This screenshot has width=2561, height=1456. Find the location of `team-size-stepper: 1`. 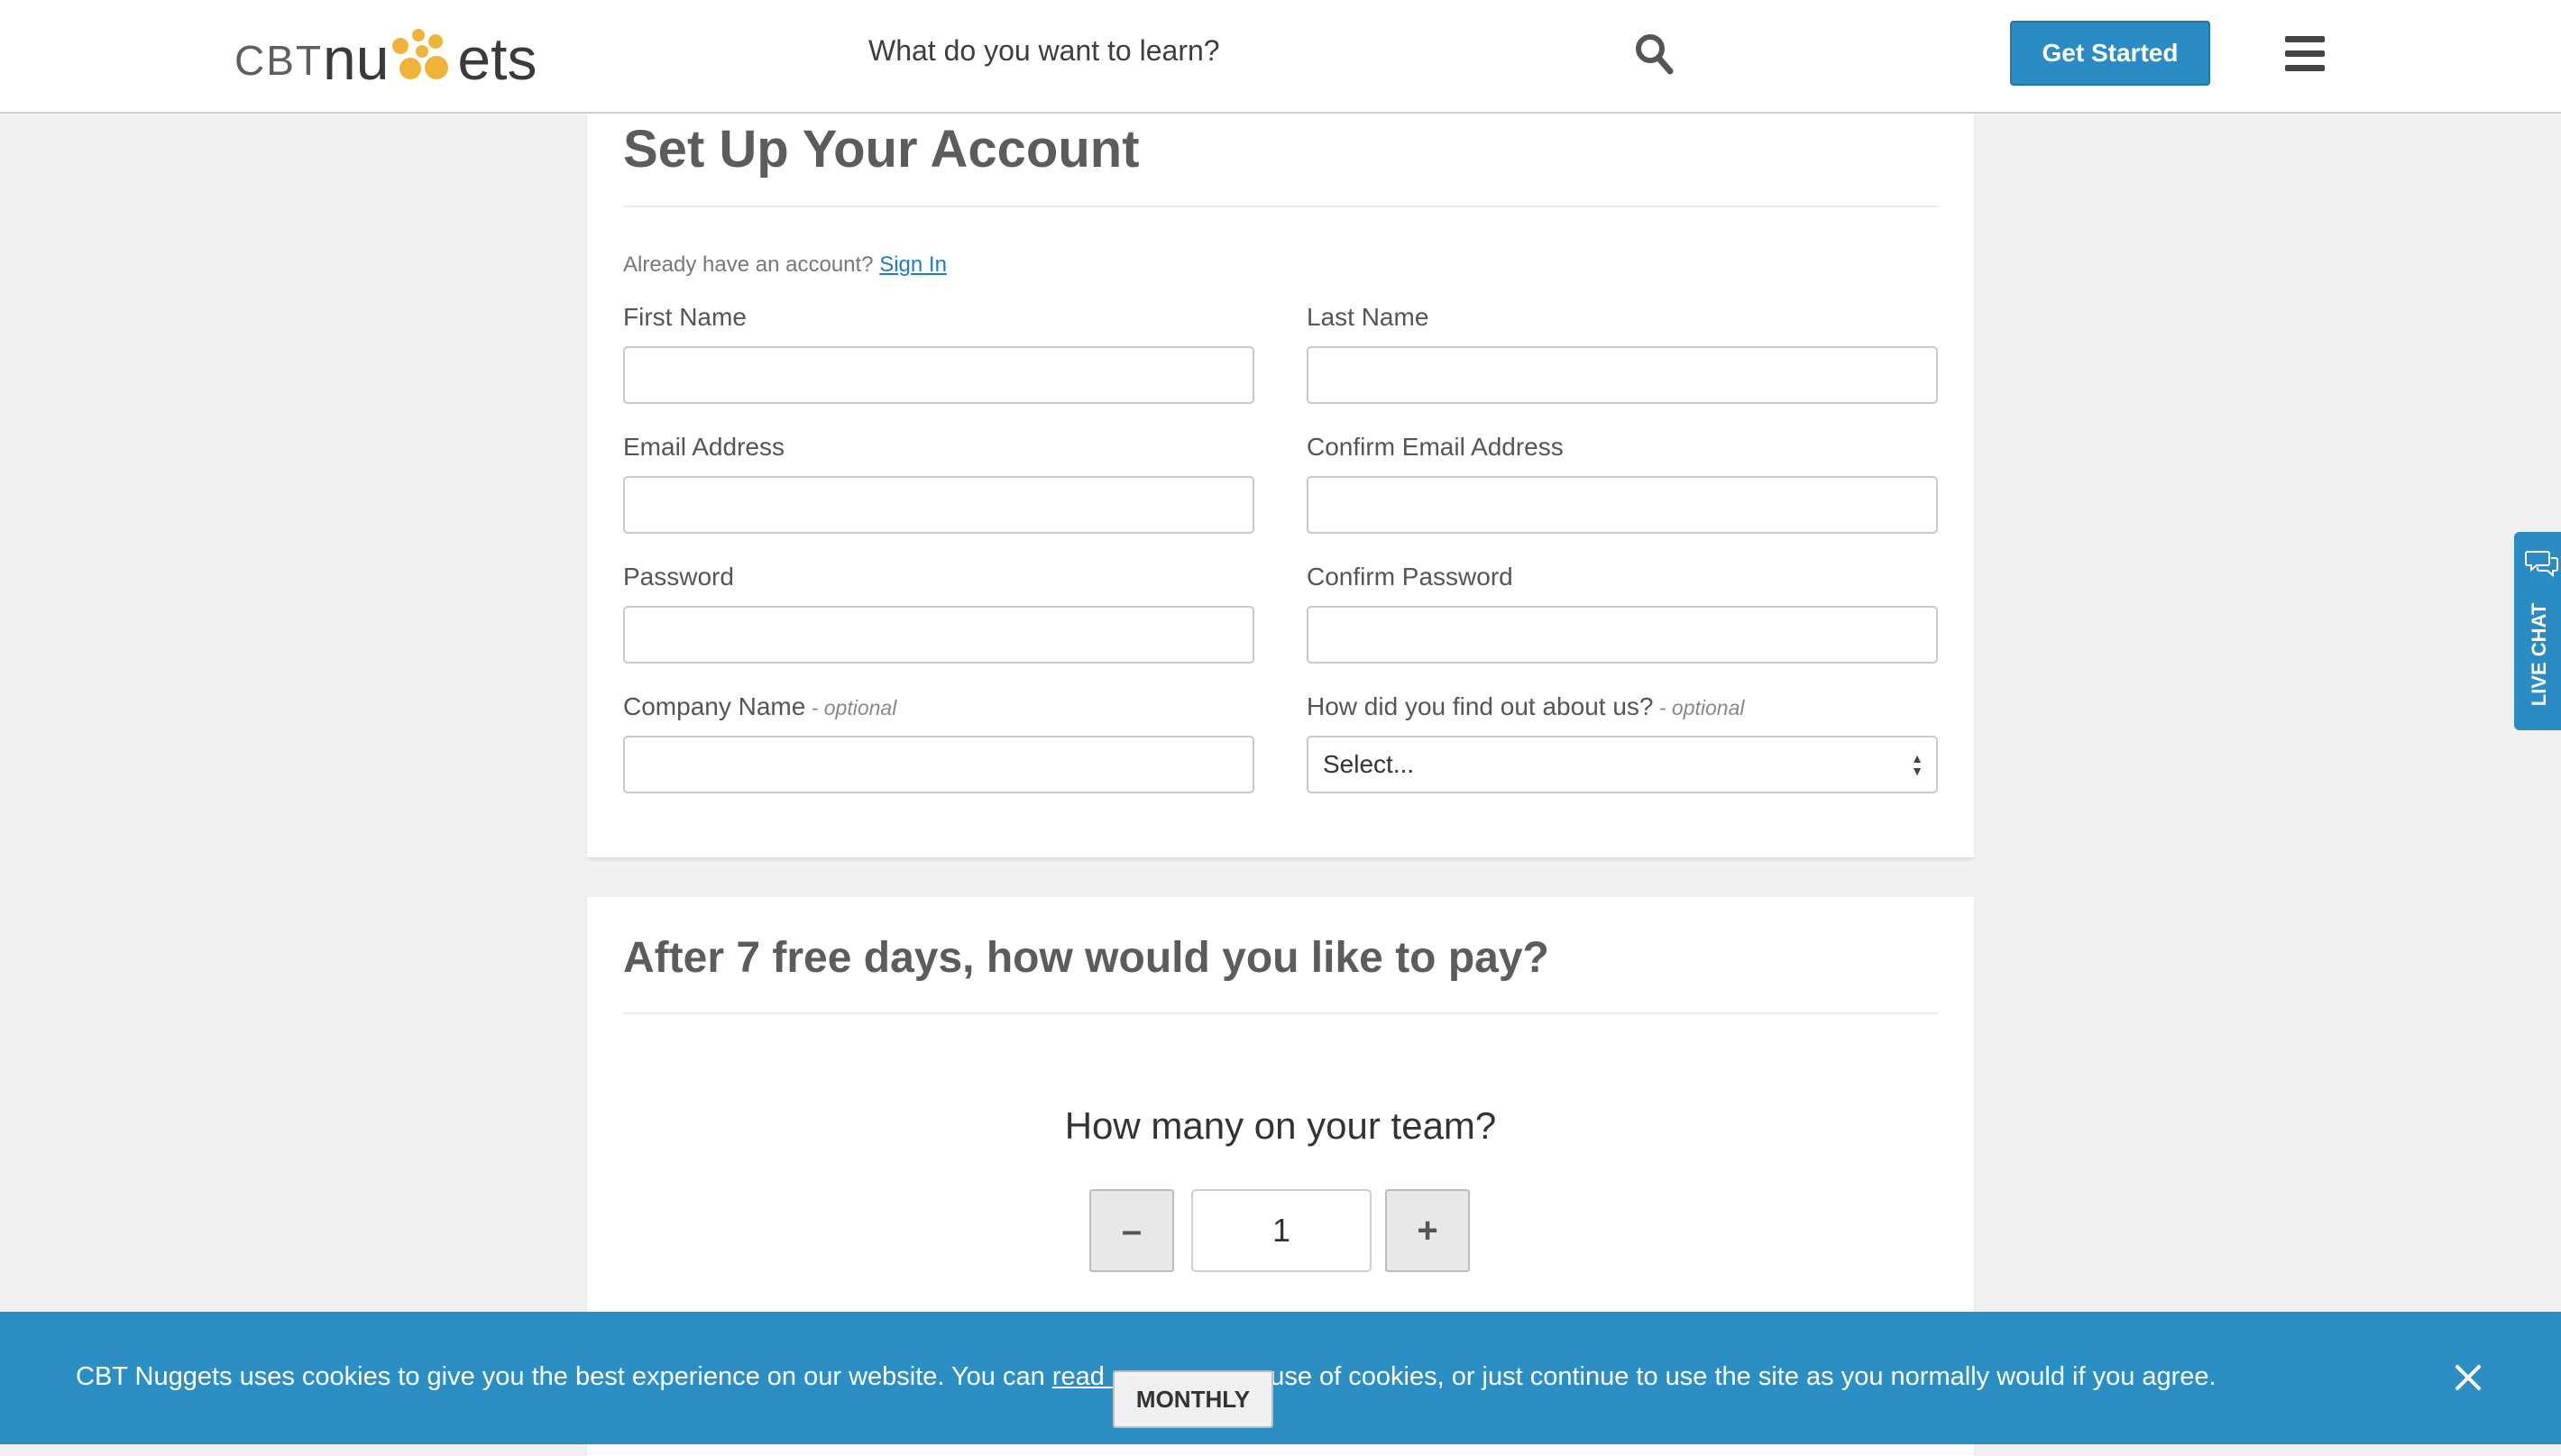

team-size-stepper: 1 is located at coordinates (1281, 1230).